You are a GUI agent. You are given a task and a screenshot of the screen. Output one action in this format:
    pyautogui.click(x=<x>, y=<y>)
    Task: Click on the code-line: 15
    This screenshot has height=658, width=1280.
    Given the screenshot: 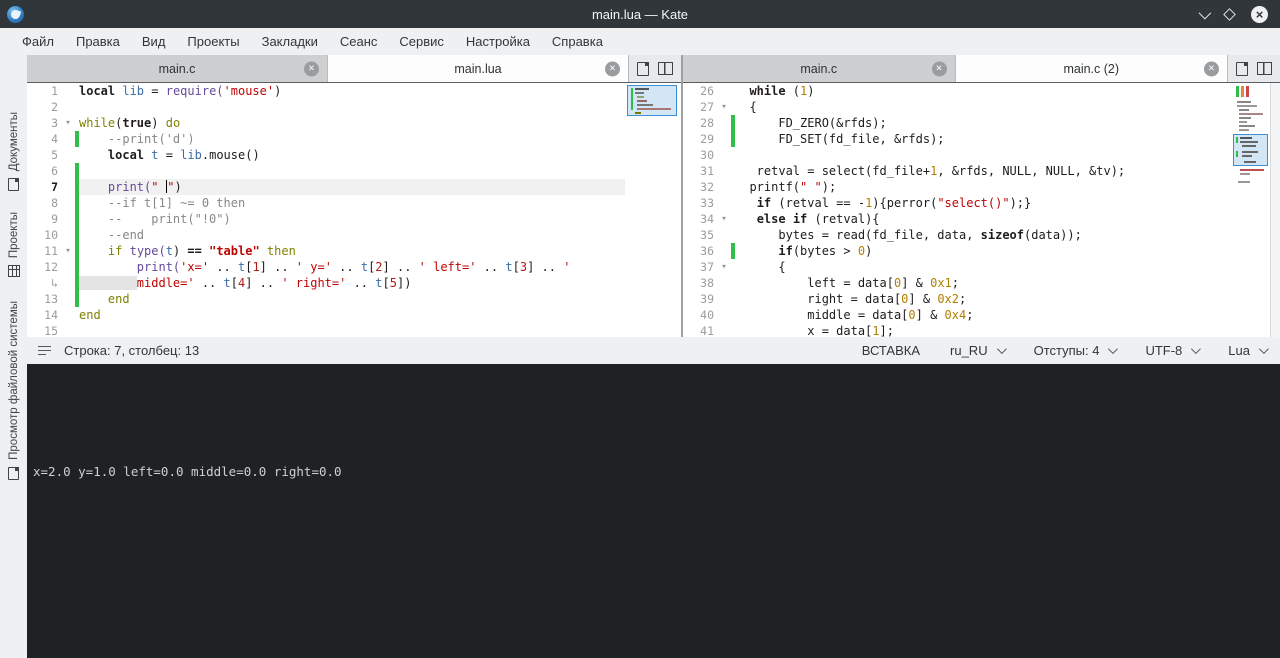 What is the action you would take?
    pyautogui.click(x=326, y=330)
    